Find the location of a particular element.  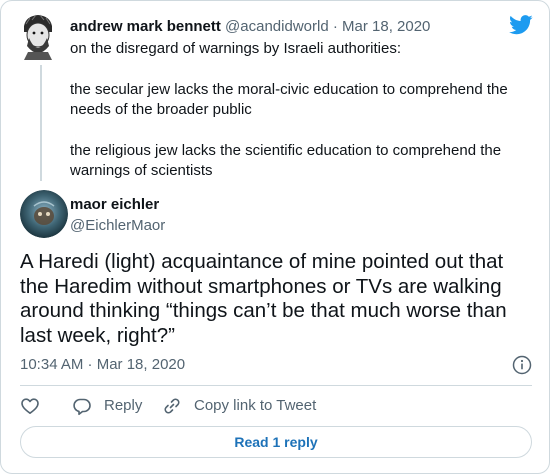

parent-date: Mar 18, 2020 is located at coordinates (386, 26).